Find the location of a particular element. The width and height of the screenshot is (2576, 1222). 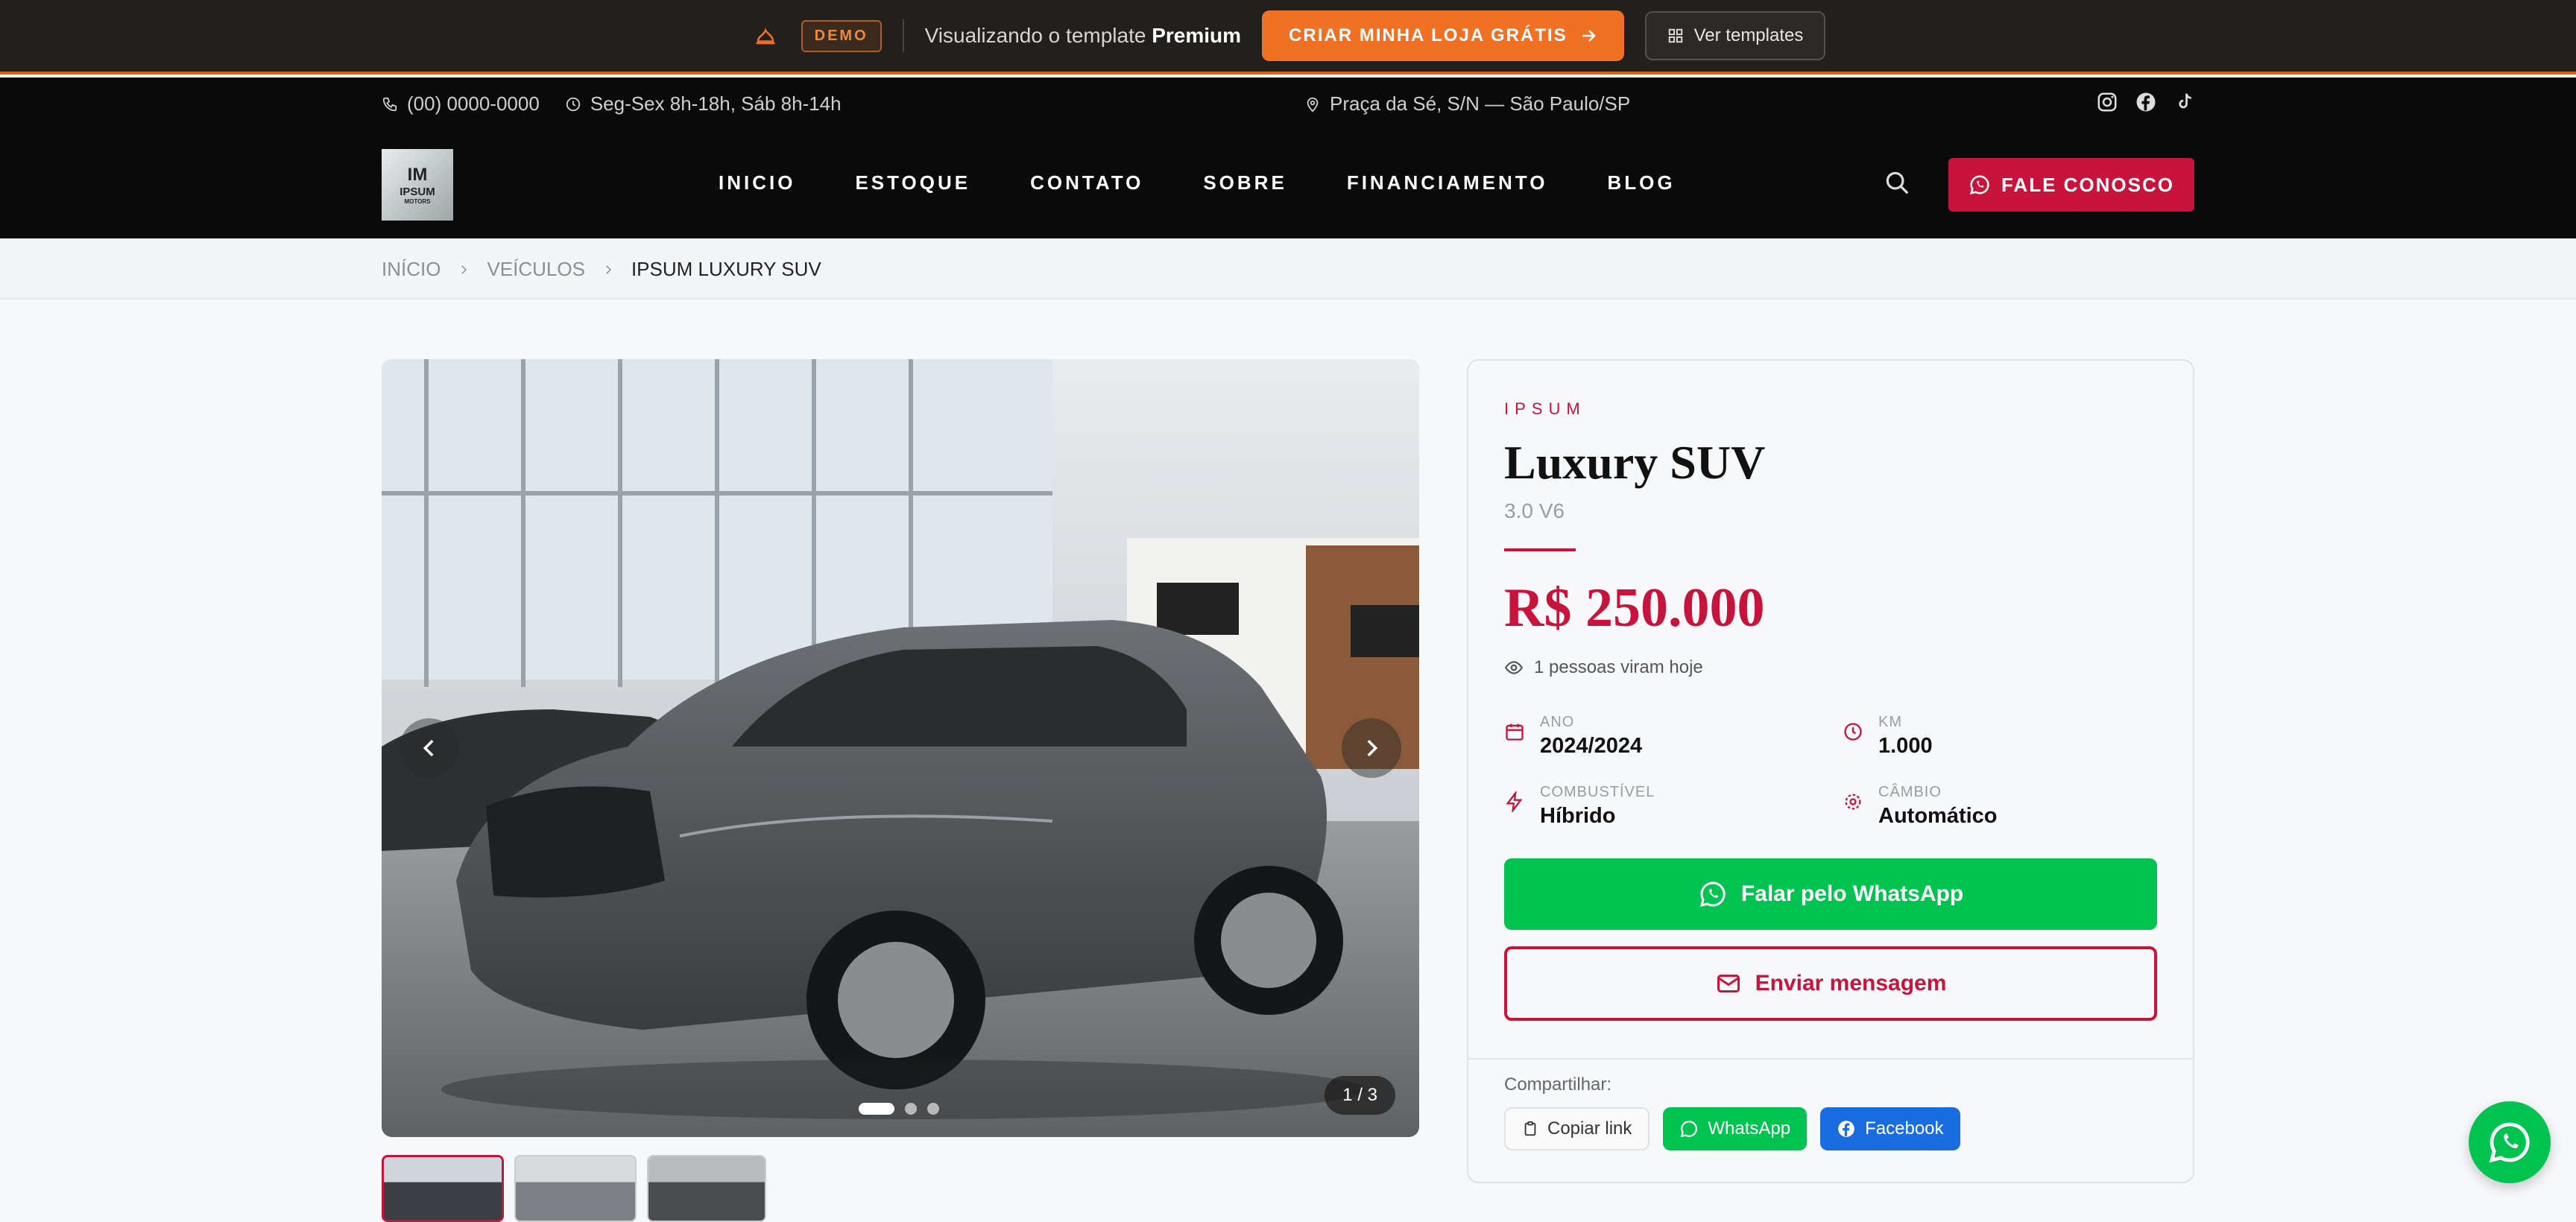

views-today: 1 pessoas viram hoje is located at coordinates (1603, 667).